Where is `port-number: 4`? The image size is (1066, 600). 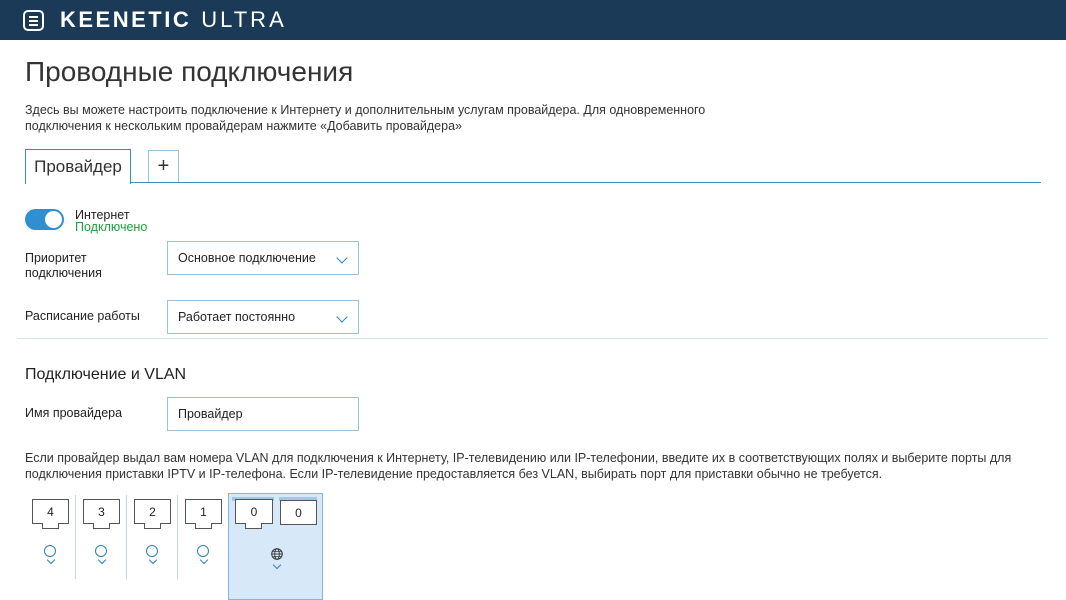
port-number: 4 is located at coordinates (50, 511).